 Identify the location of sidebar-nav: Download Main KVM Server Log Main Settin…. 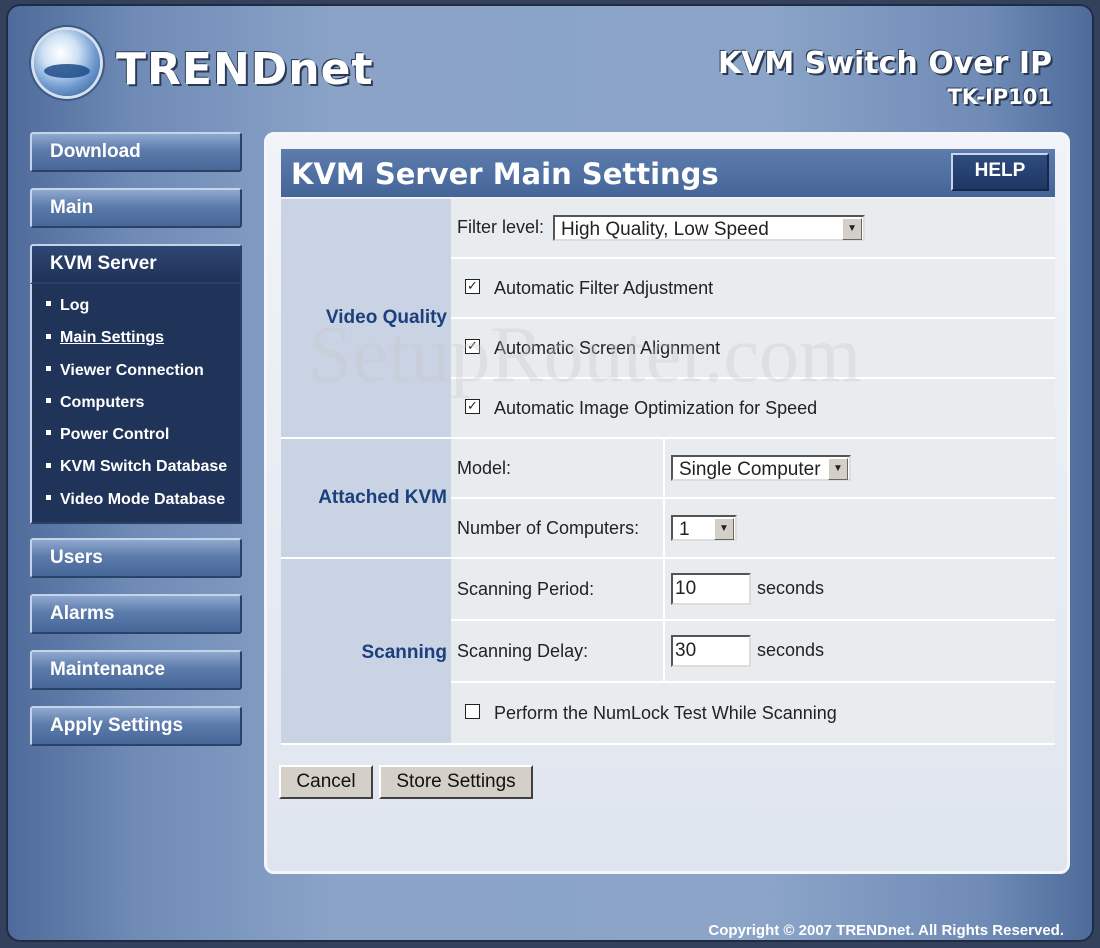
(136, 447).